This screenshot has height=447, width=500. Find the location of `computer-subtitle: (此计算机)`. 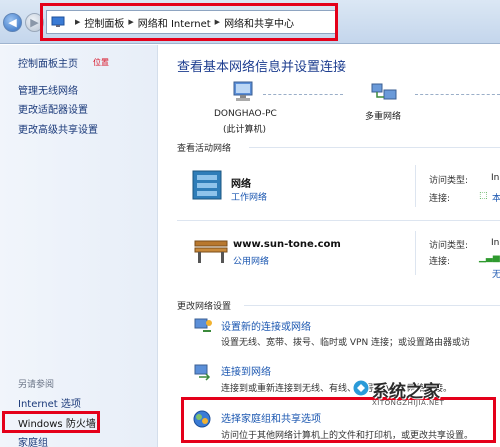

computer-subtitle: (此计算机) is located at coordinates (245, 130).